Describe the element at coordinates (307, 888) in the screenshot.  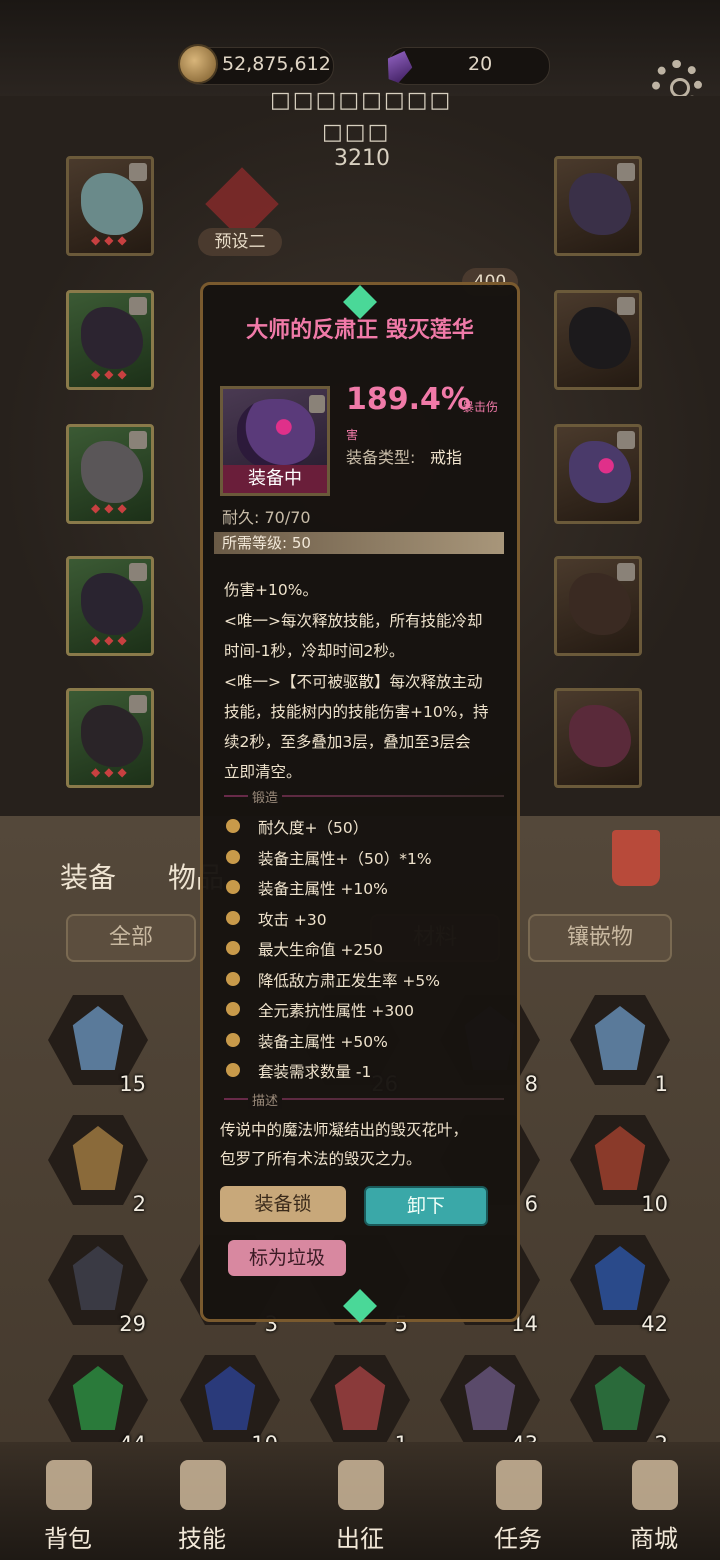
I see `forge-stat: 装备主属性 +10%` at that location.